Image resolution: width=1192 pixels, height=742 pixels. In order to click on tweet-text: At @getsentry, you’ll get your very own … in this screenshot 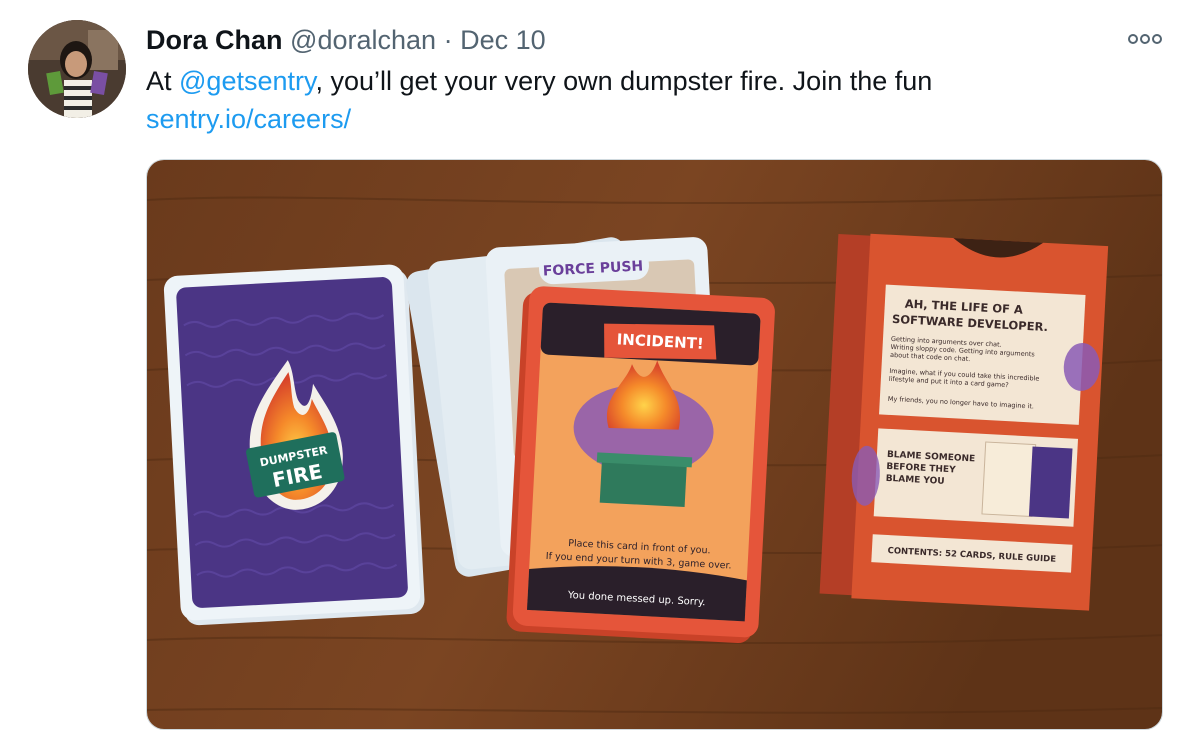, I will do `click(651, 100)`.